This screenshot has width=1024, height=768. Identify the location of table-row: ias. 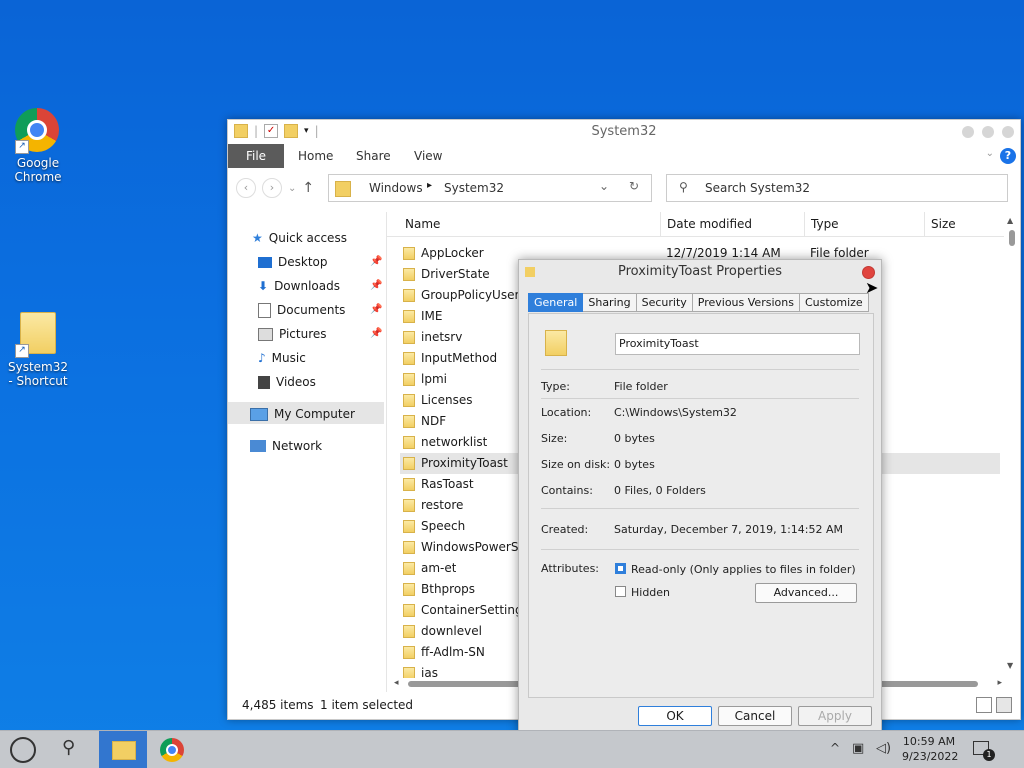
(420, 670).